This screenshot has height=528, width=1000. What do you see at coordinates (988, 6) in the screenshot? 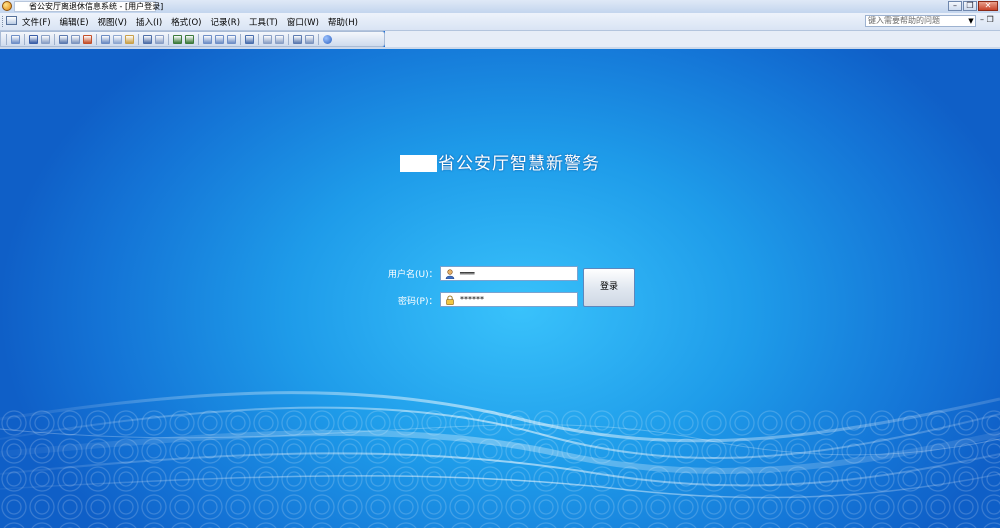
I see `close-button: ✕` at bounding box center [988, 6].